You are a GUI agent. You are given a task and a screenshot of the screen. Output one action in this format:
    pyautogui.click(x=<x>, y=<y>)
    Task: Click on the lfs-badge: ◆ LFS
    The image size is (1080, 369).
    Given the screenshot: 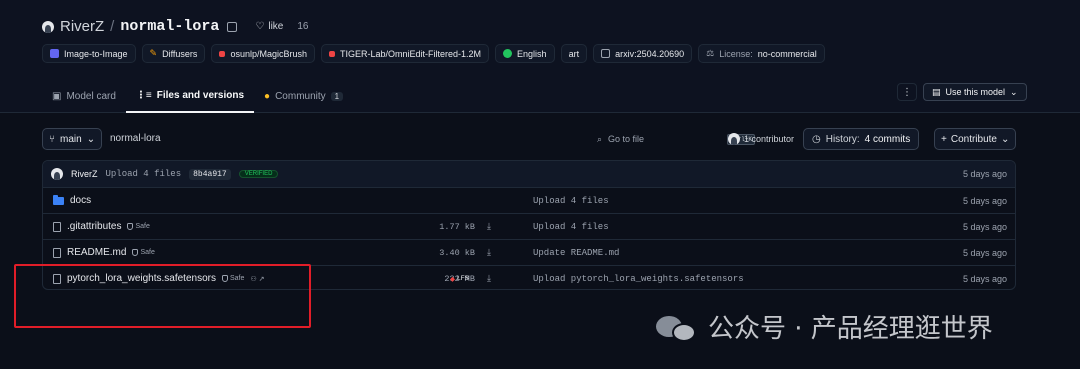 What is the action you would take?
    pyautogui.click(x=459, y=279)
    